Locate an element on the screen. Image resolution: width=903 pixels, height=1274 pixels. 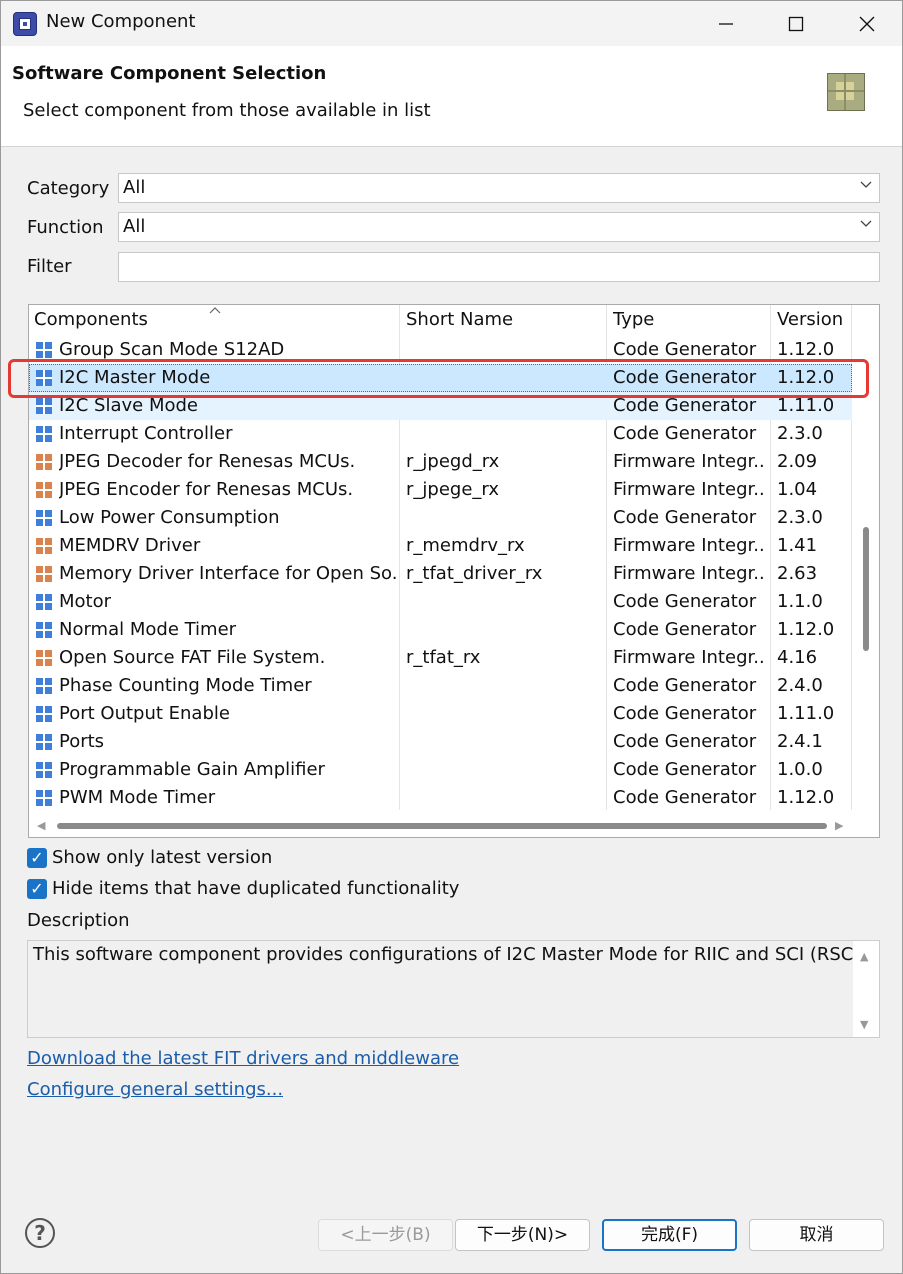
minimize-icon is located at coordinates (726, 23).